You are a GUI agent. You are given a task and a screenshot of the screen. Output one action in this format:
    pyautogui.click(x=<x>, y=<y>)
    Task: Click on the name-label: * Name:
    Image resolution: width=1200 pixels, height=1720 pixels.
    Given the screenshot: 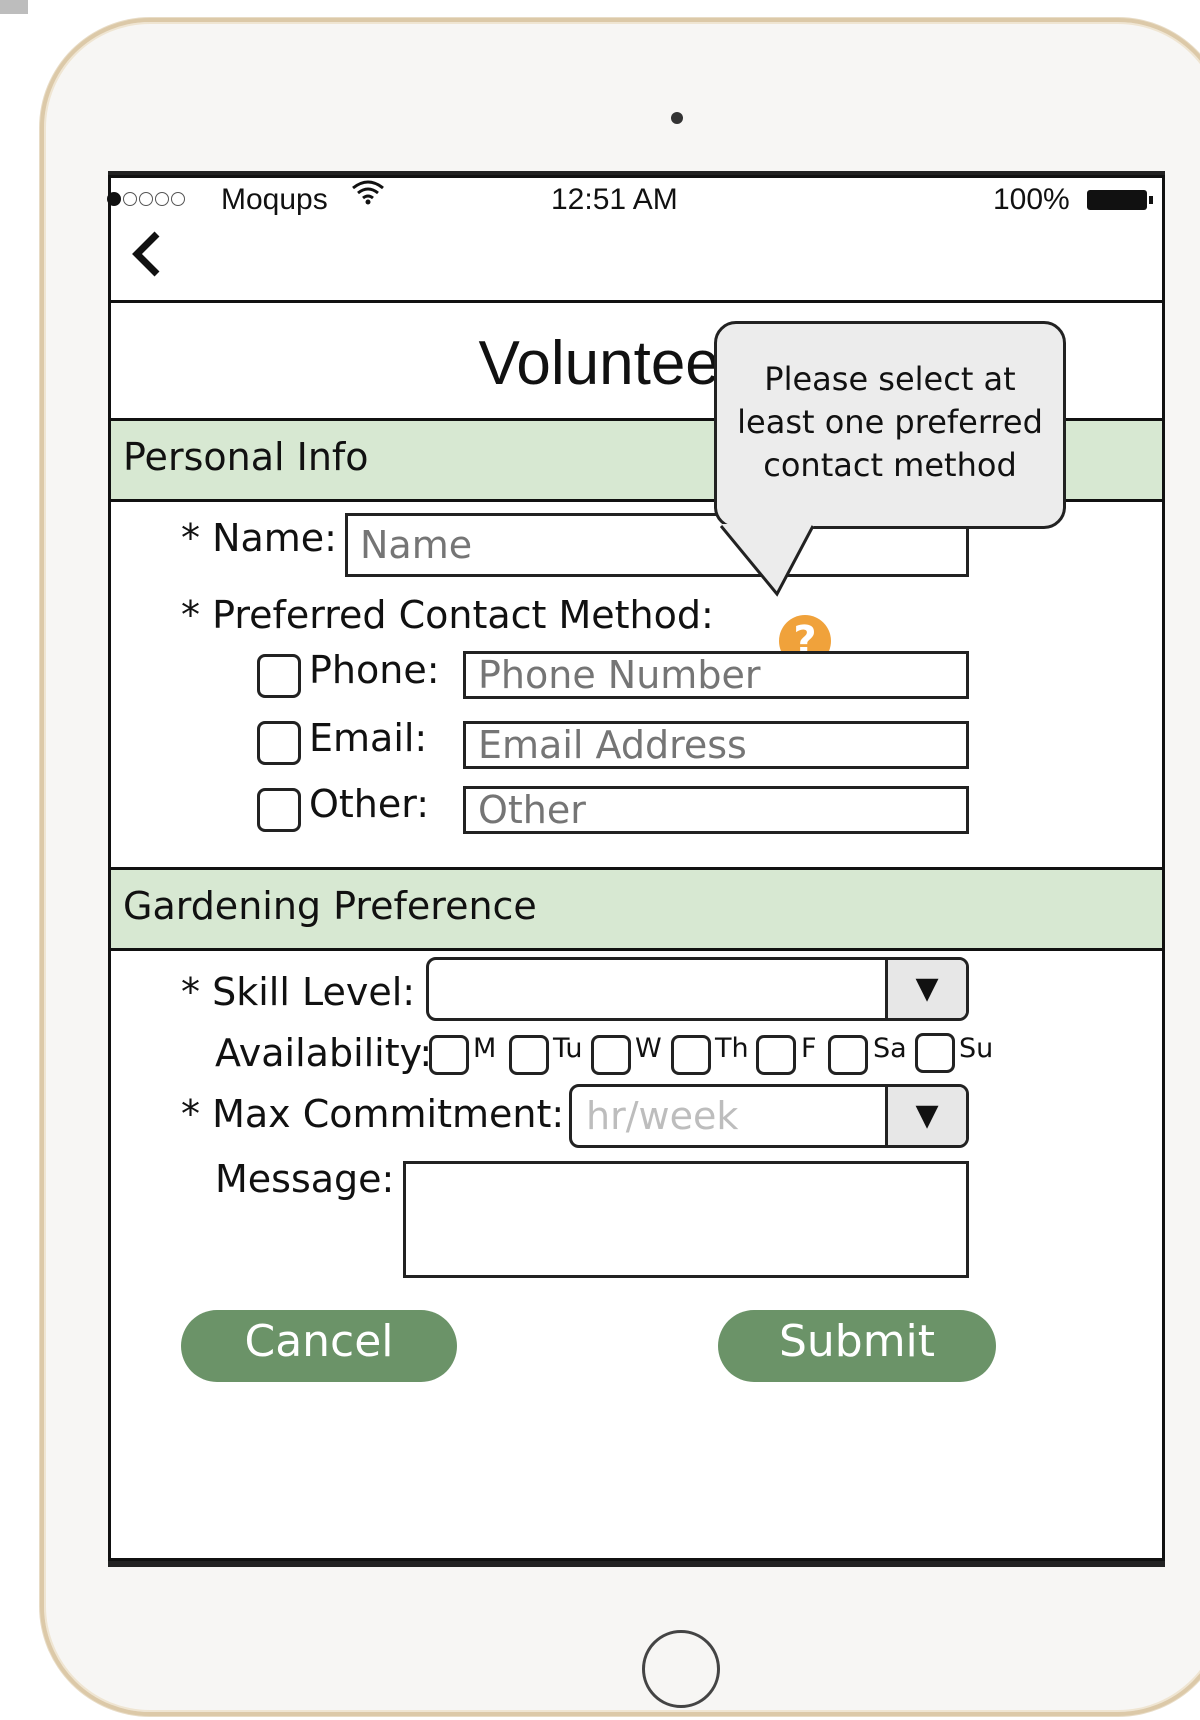 What is the action you would take?
    pyautogui.click(x=259, y=538)
    